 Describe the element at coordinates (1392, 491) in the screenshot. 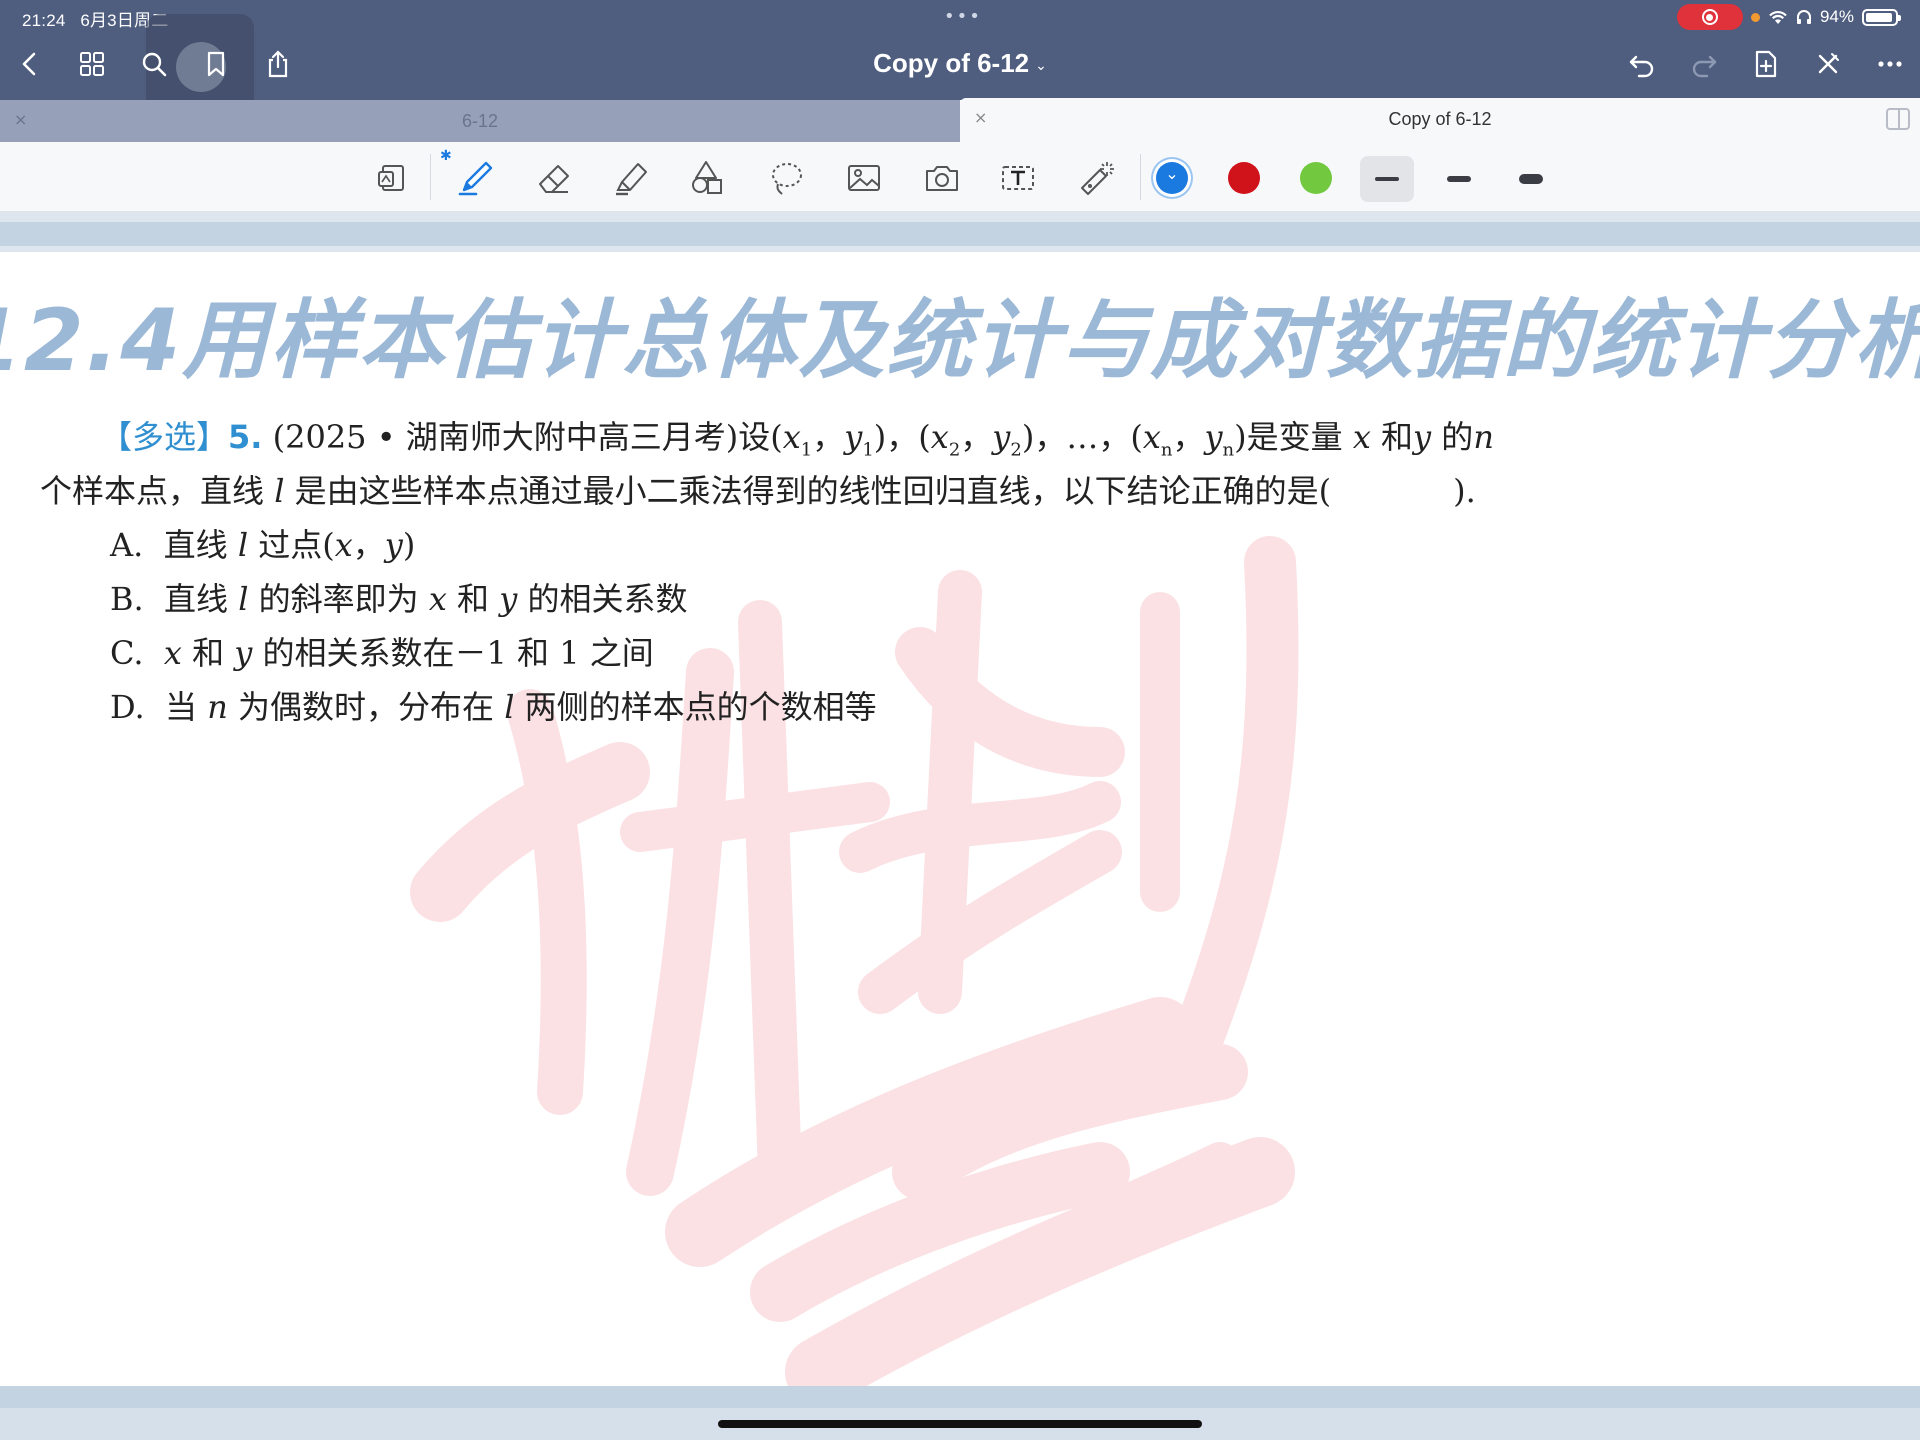

I see `answer-blank` at that location.